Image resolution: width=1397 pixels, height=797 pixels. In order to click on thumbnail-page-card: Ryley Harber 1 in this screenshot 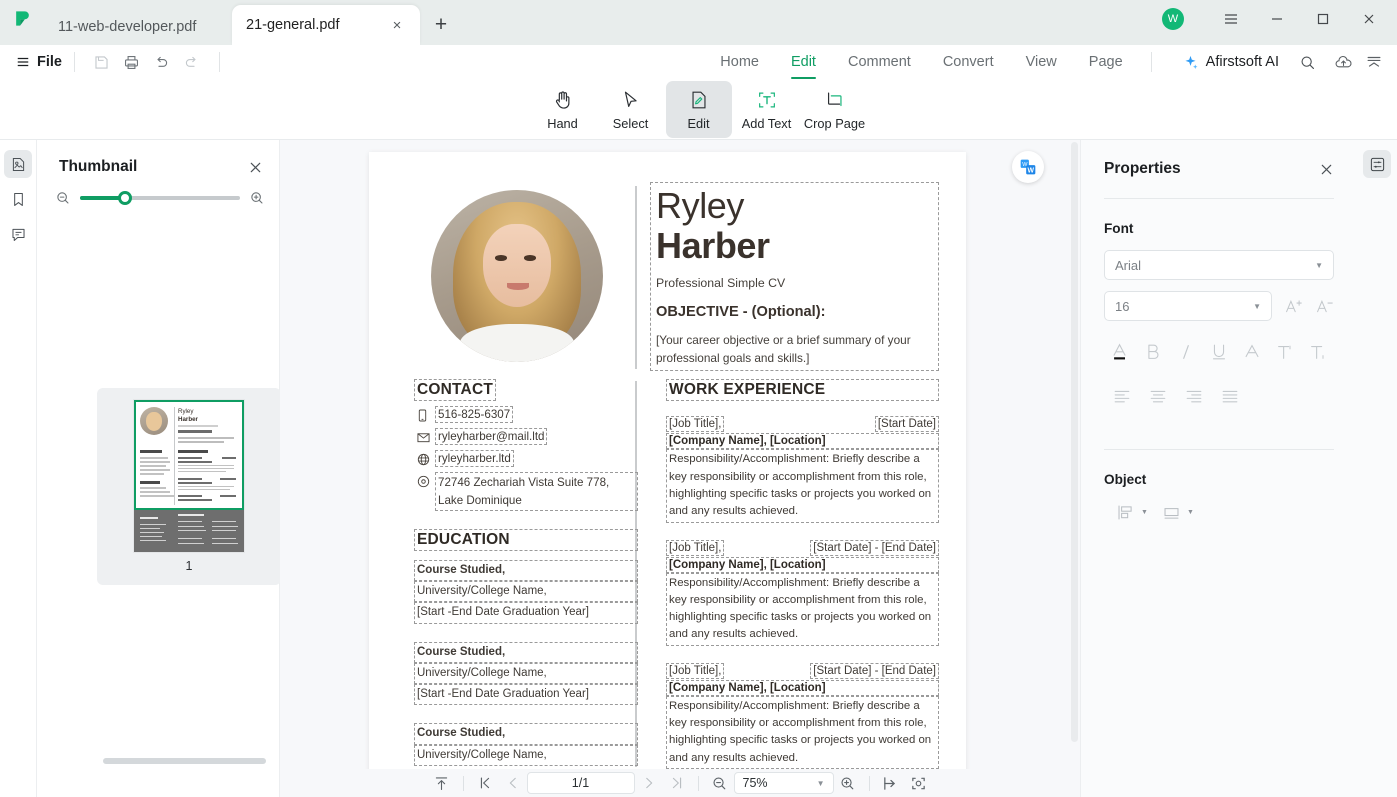, I will do `click(189, 486)`.